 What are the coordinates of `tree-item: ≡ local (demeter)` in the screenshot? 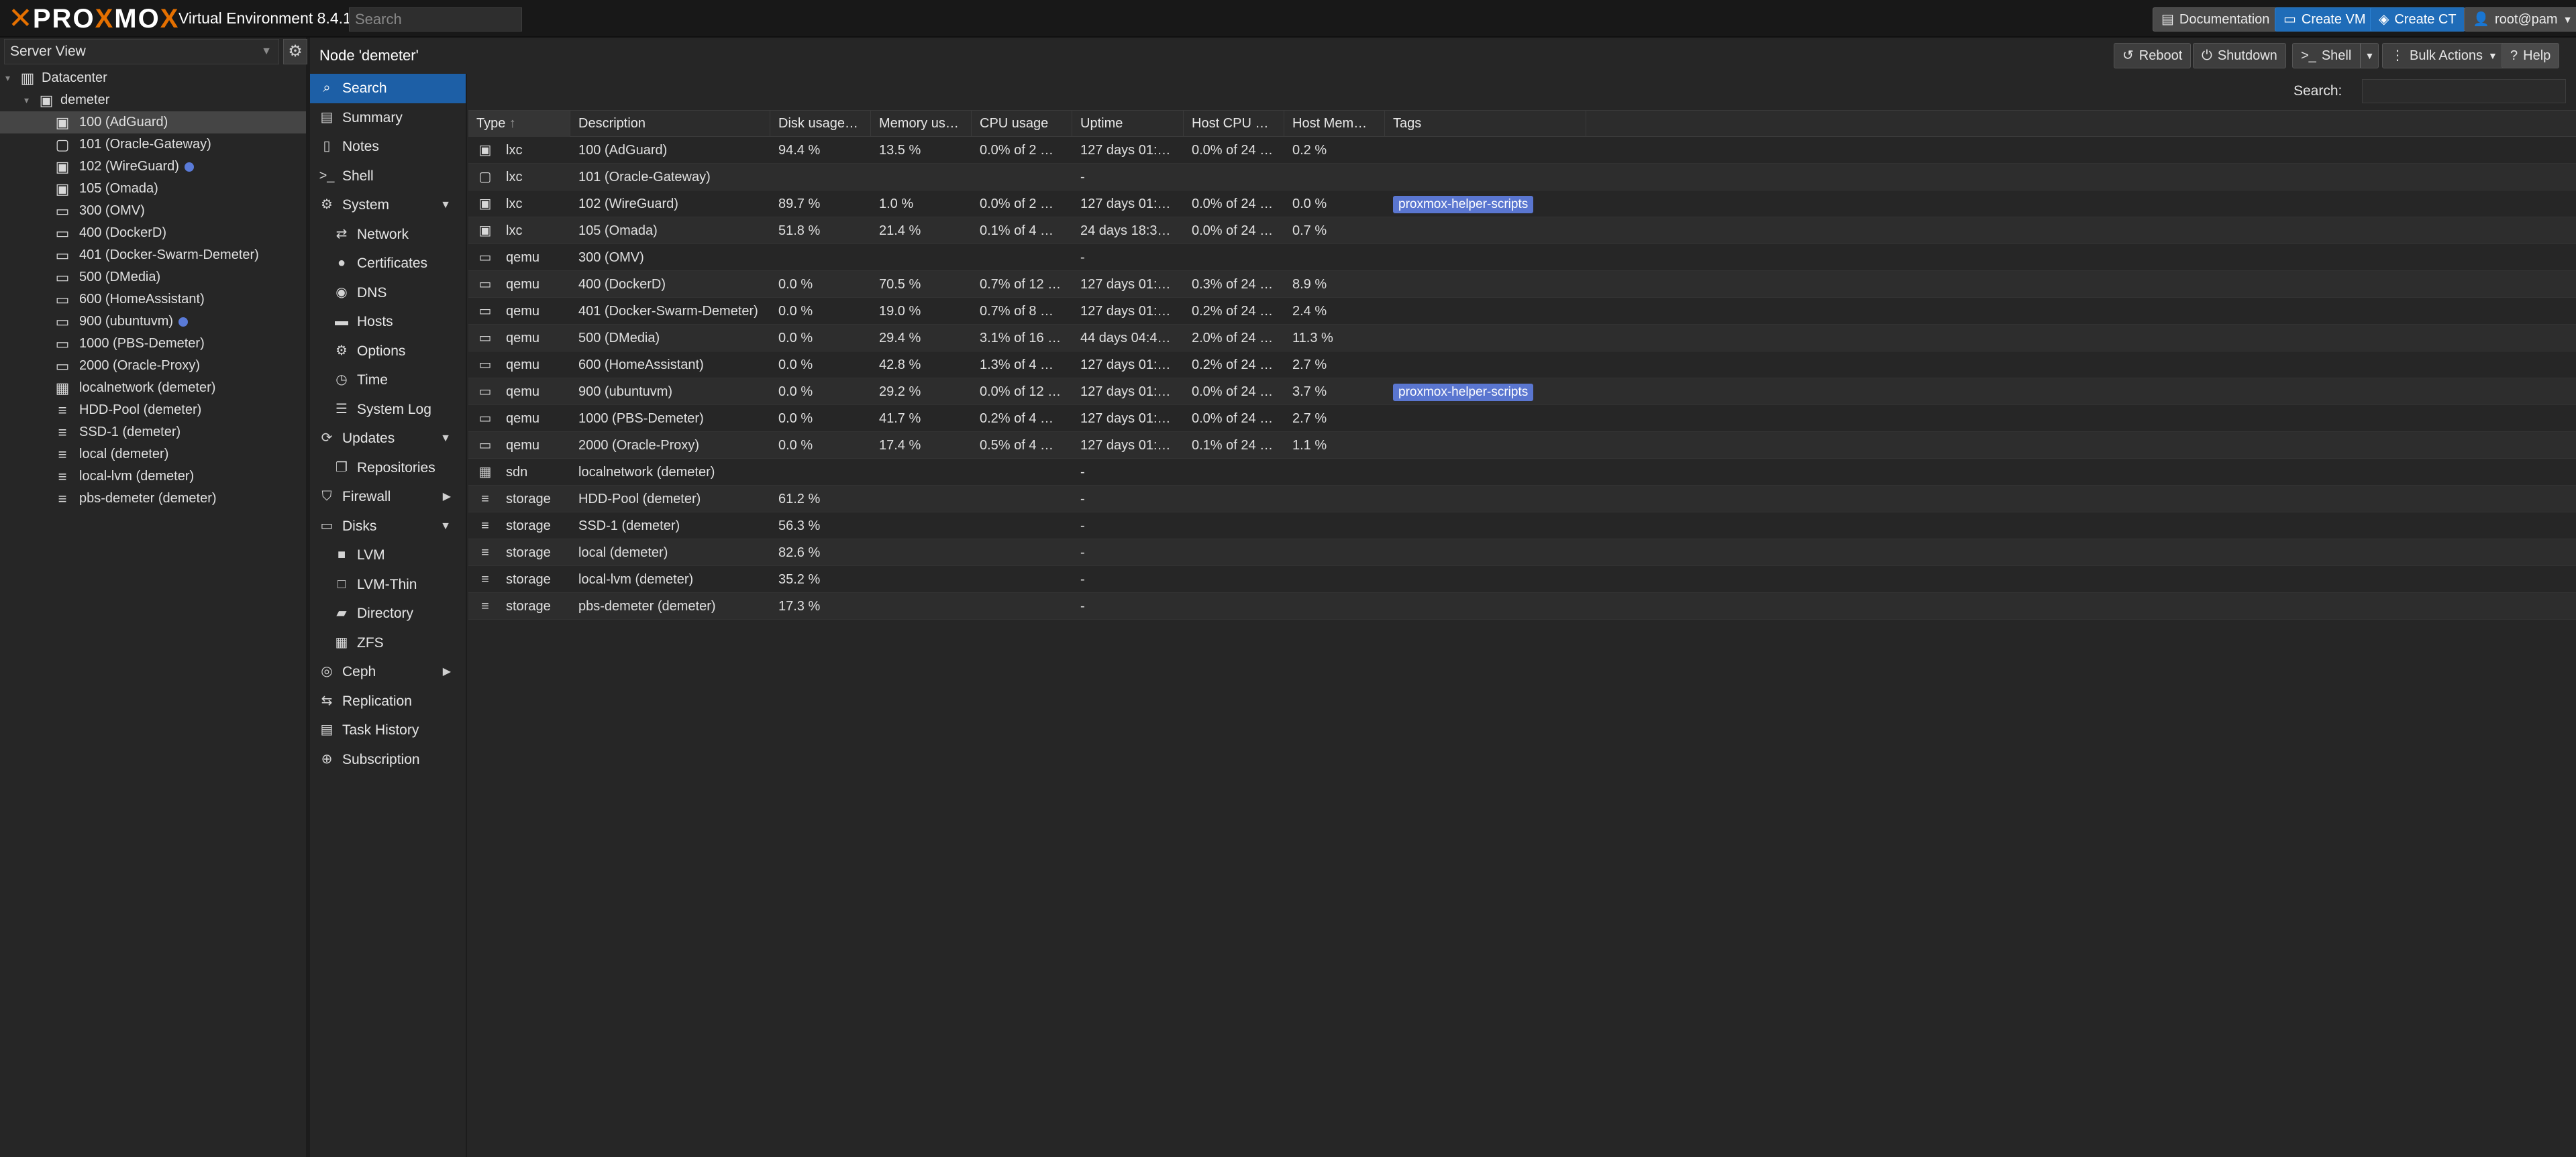 It's located at (153, 454).